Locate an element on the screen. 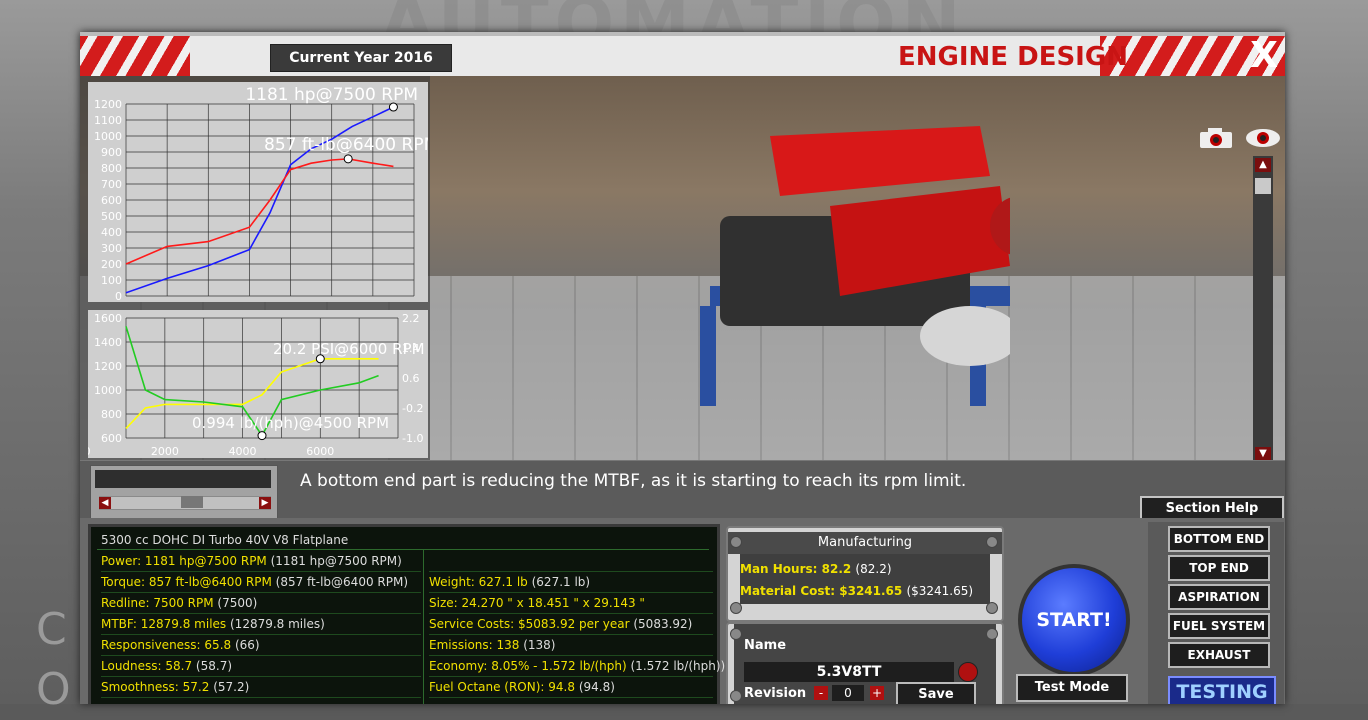  y-tick-label: 1200 is located at coordinates (108, 366).